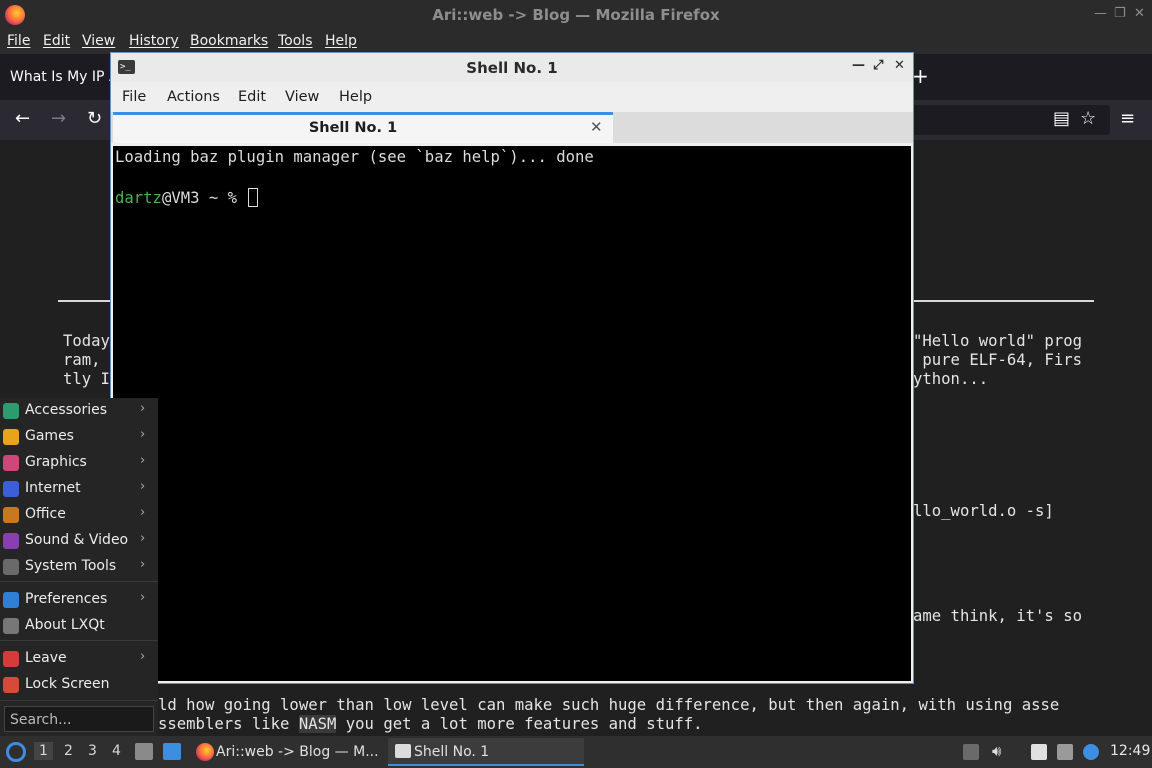  What do you see at coordinates (253, 197) in the screenshot?
I see `terminal-cursor` at bounding box center [253, 197].